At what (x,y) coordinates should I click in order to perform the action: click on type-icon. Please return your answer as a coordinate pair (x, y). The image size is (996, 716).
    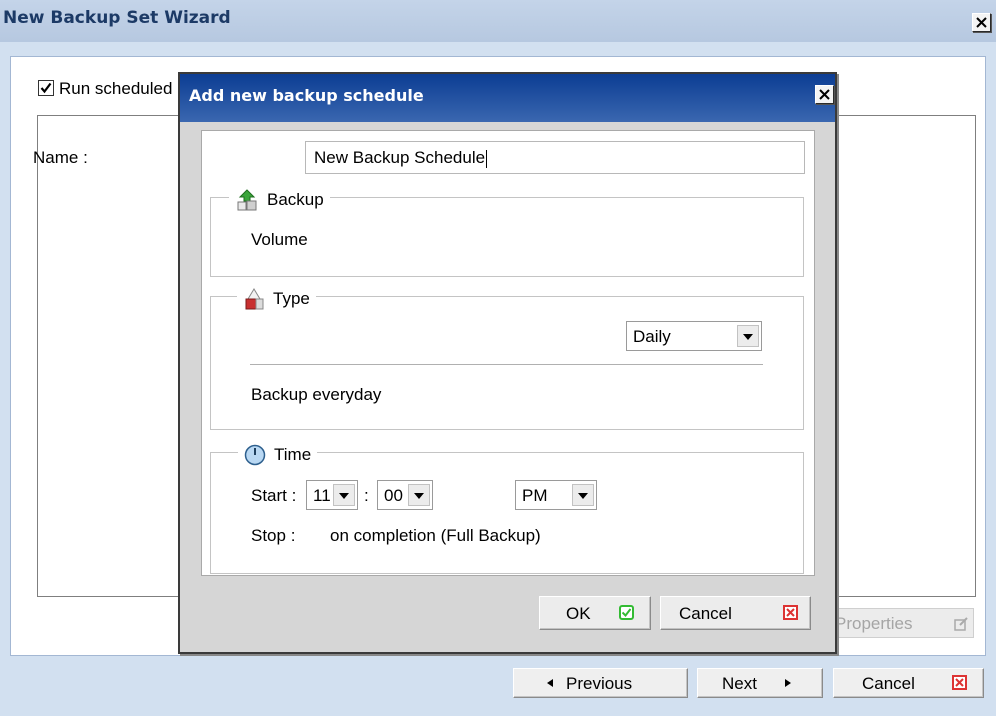
    Looking at the image, I should click on (254, 299).